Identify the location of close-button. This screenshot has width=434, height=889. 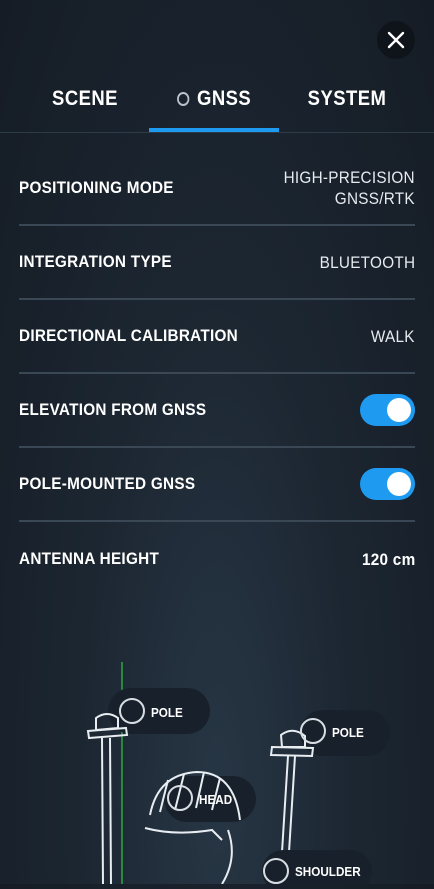
(396, 40).